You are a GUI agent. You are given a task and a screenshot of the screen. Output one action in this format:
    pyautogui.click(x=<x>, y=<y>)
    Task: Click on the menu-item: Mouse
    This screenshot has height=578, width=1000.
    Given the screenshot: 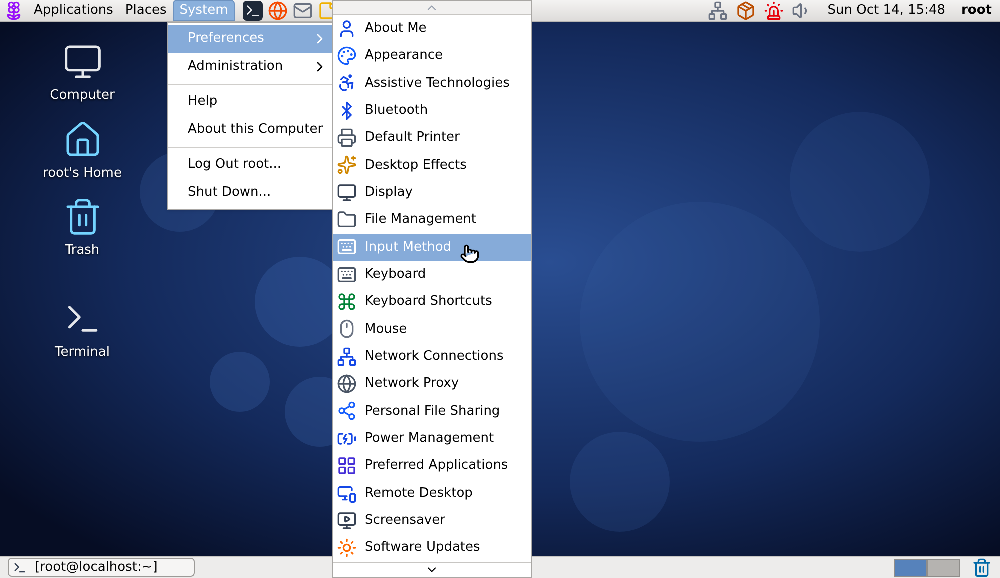 What is the action you would take?
    pyautogui.click(x=432, y=330)
    